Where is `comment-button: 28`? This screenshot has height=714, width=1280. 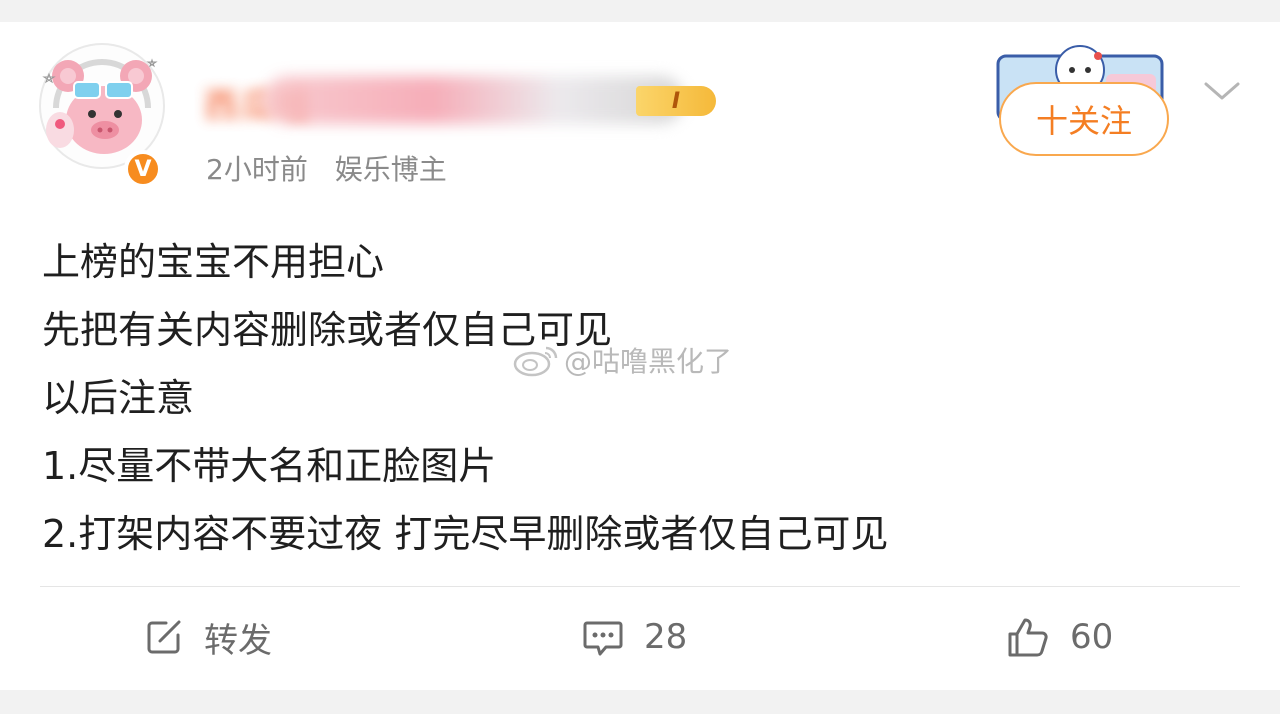 comment-button: 28 is located at coordinates (634, 637).